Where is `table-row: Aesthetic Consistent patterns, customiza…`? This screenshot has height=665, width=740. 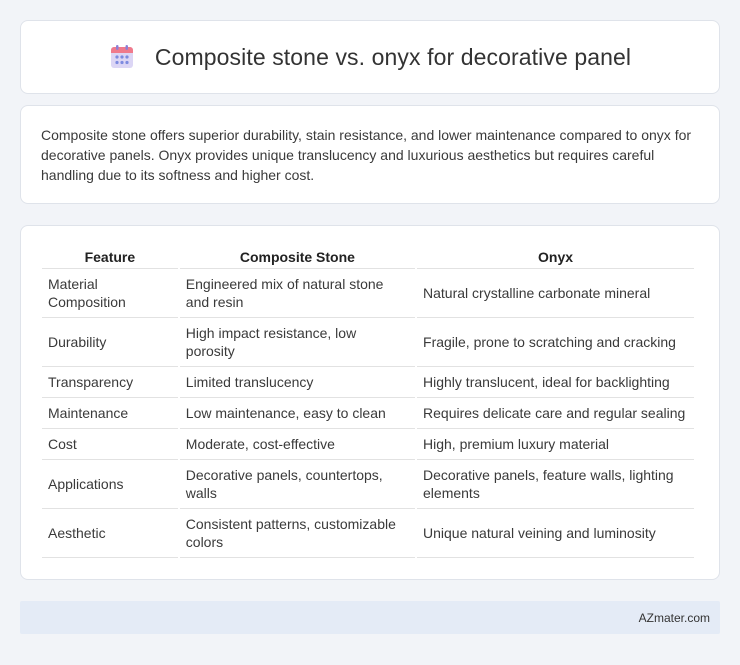 table-row: Aesthetic Consistent patterns, customiza… is located at coordinates (368, 533).